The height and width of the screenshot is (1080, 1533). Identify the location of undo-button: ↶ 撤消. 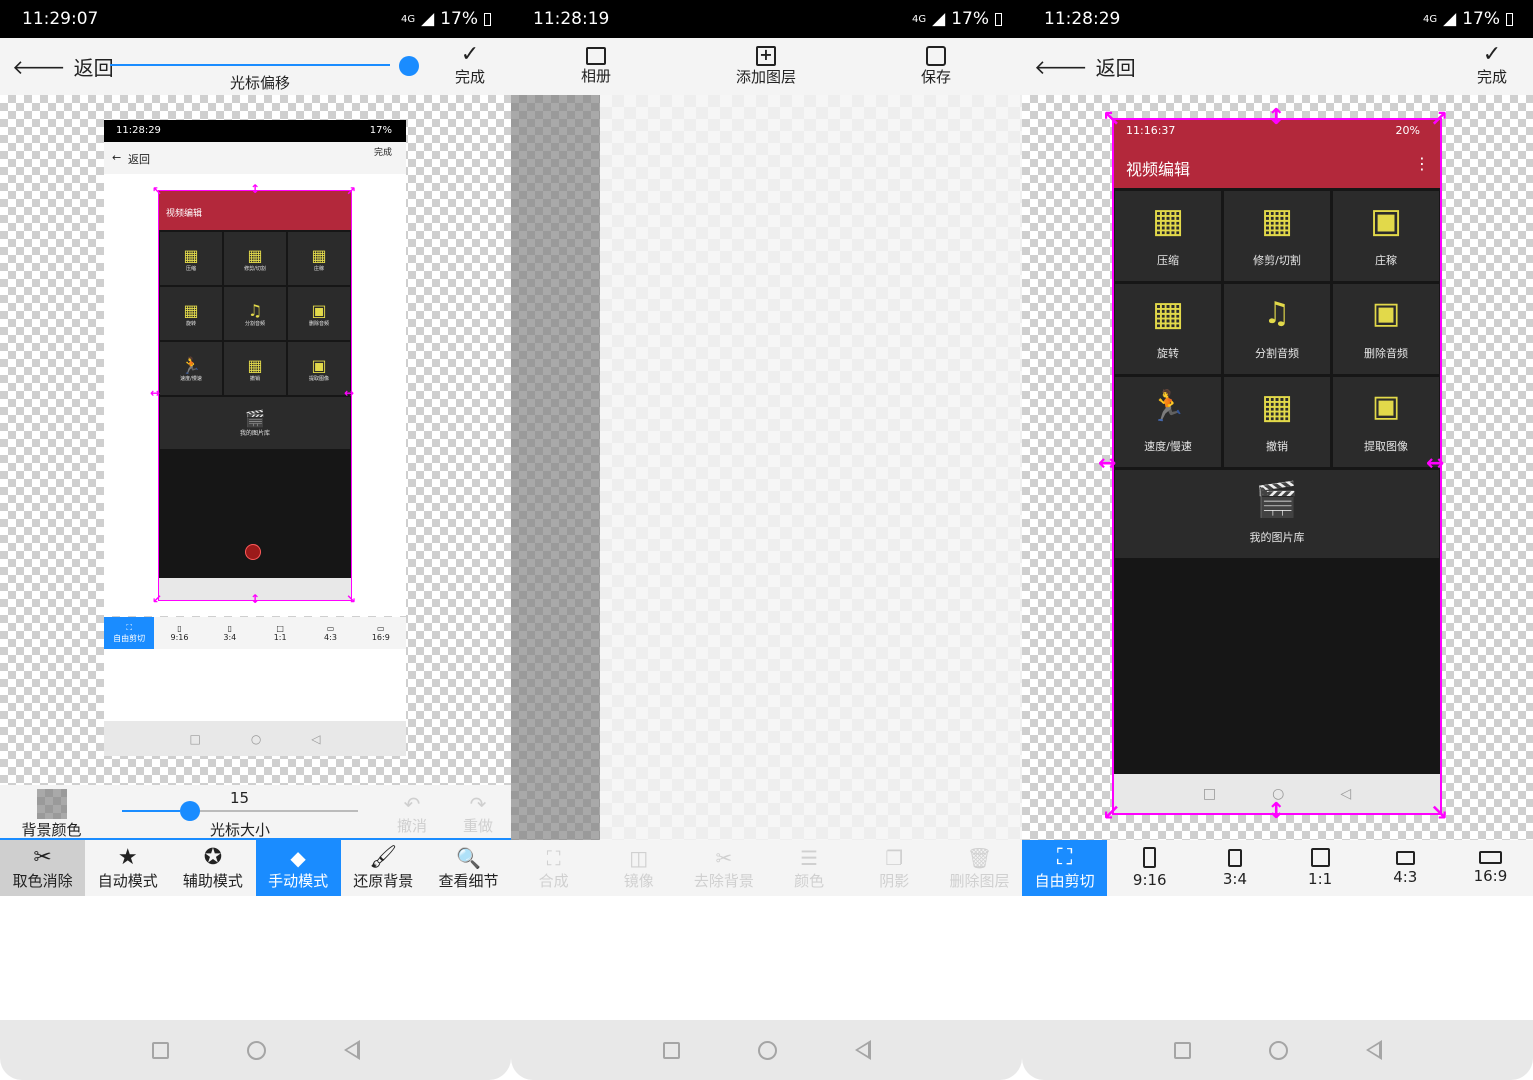
(412, 814).